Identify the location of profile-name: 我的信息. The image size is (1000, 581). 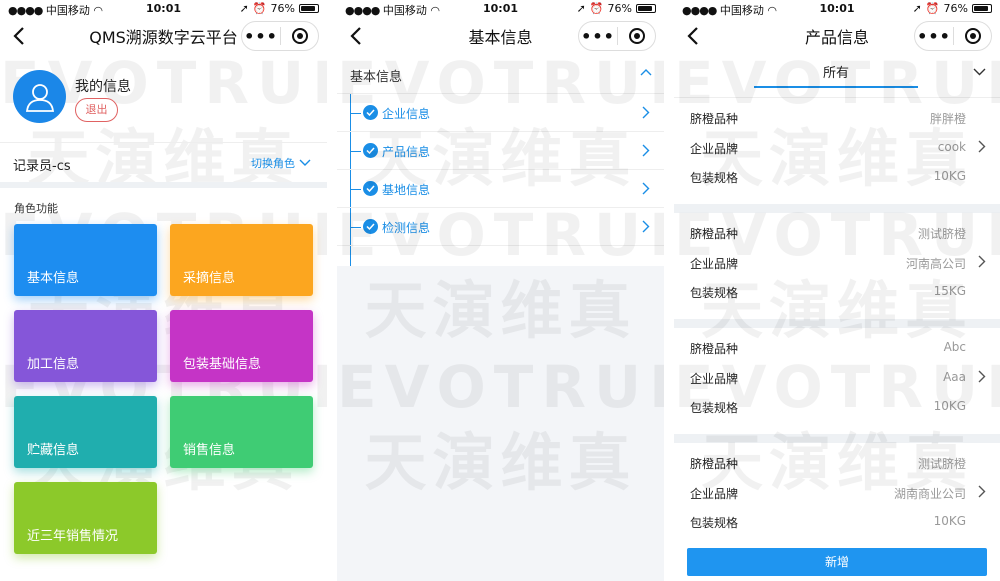
(103, 87).